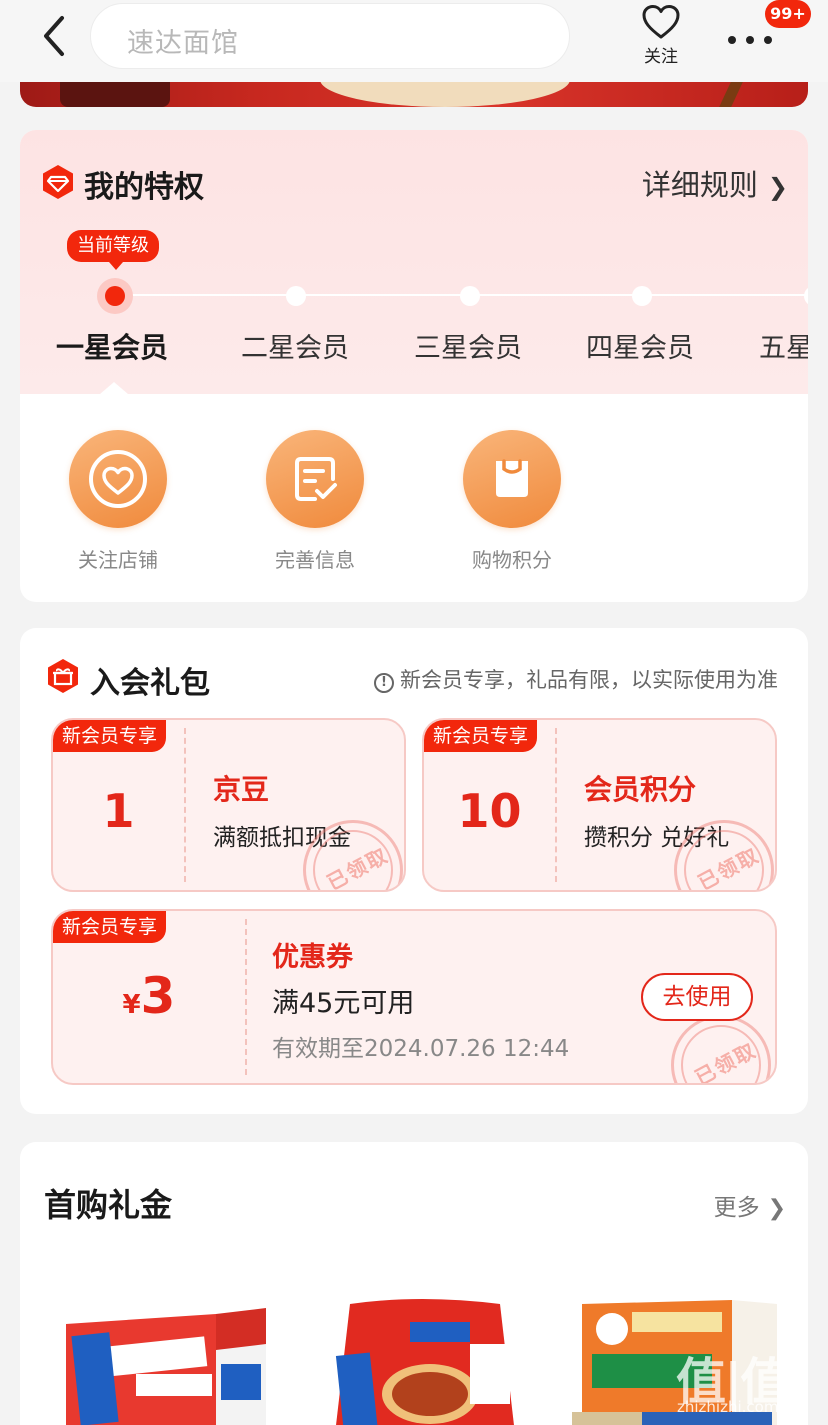  What do you see at coordinates (736, 1208) in the screenshot?
I see `more-label: 更多` at bounding box center [736, 1208].